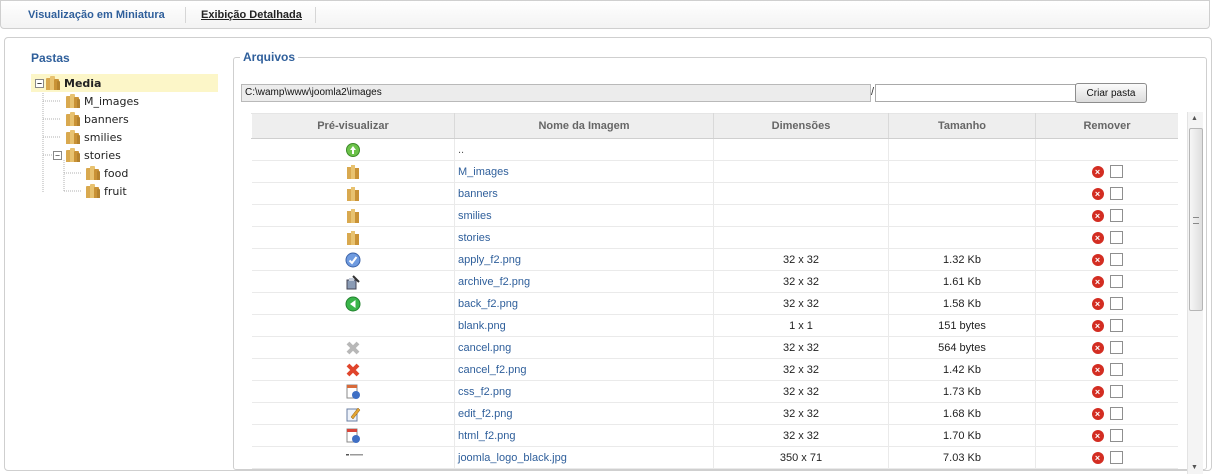  Describe the element at coordinates (354, 458) in the screenshot. I see `joomla-logo-thumb-icon` at that location.